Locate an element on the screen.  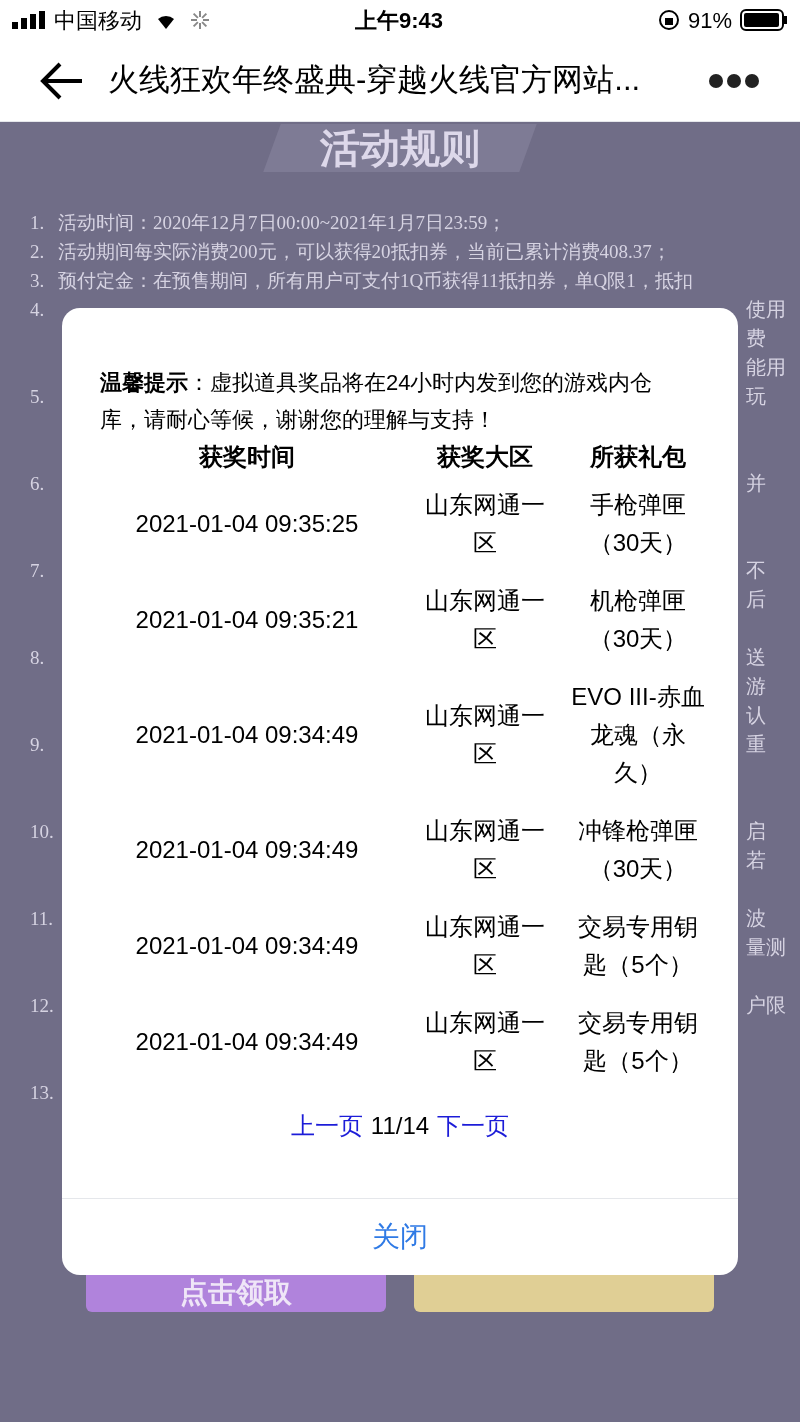
rule-number: 6. is located at coordinates (38, 484).